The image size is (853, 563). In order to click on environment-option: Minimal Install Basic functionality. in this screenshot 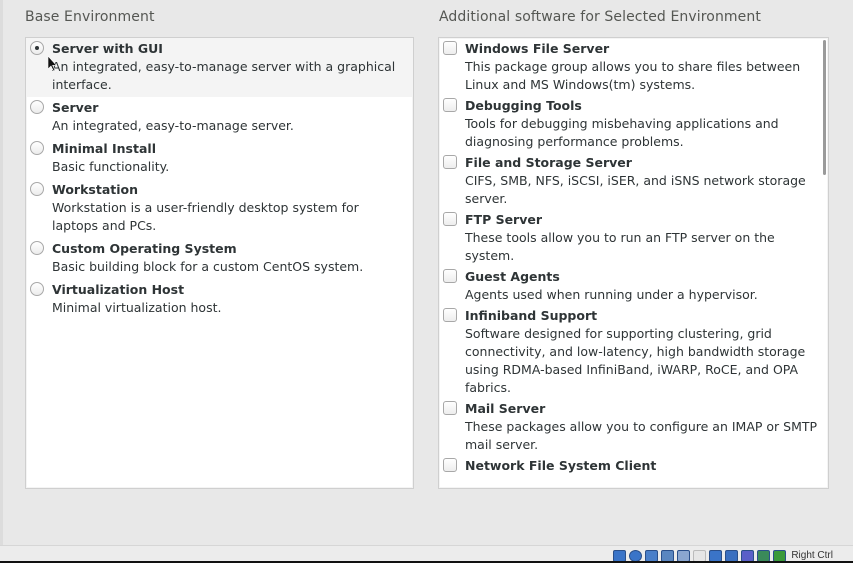, I will do `click(219, 158)`.